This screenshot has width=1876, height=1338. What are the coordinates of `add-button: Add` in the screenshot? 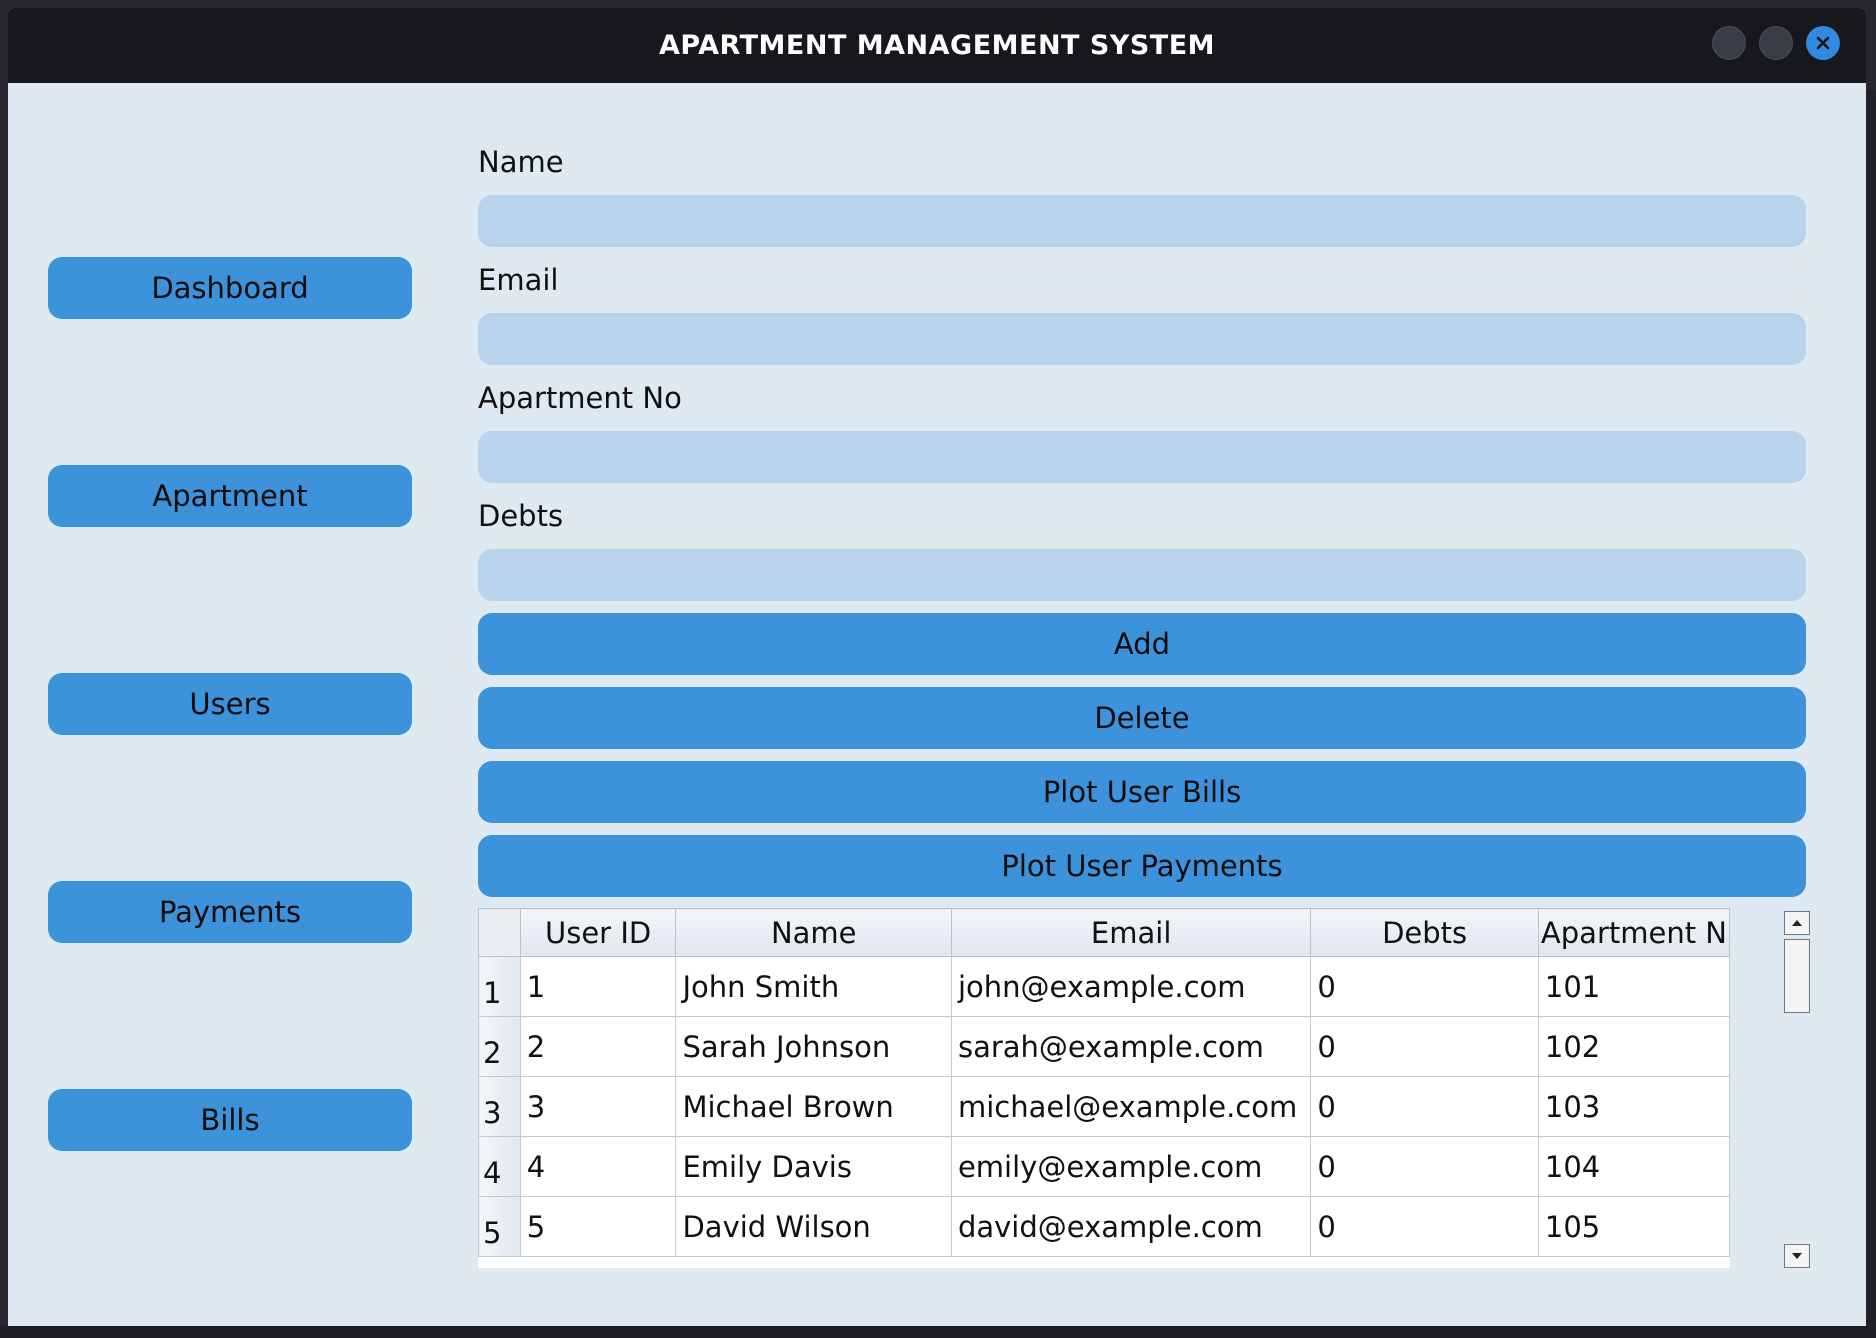 It's located at (1142, 644).